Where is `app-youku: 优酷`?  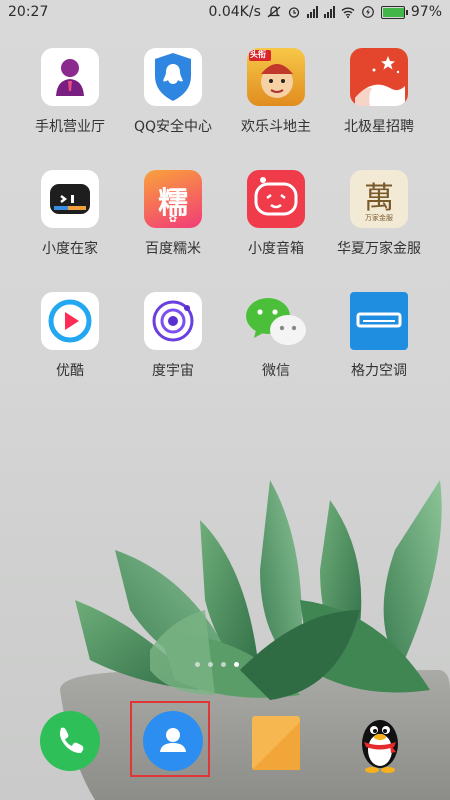
app-youku: 优酷 is located at coordinates (70, 336).